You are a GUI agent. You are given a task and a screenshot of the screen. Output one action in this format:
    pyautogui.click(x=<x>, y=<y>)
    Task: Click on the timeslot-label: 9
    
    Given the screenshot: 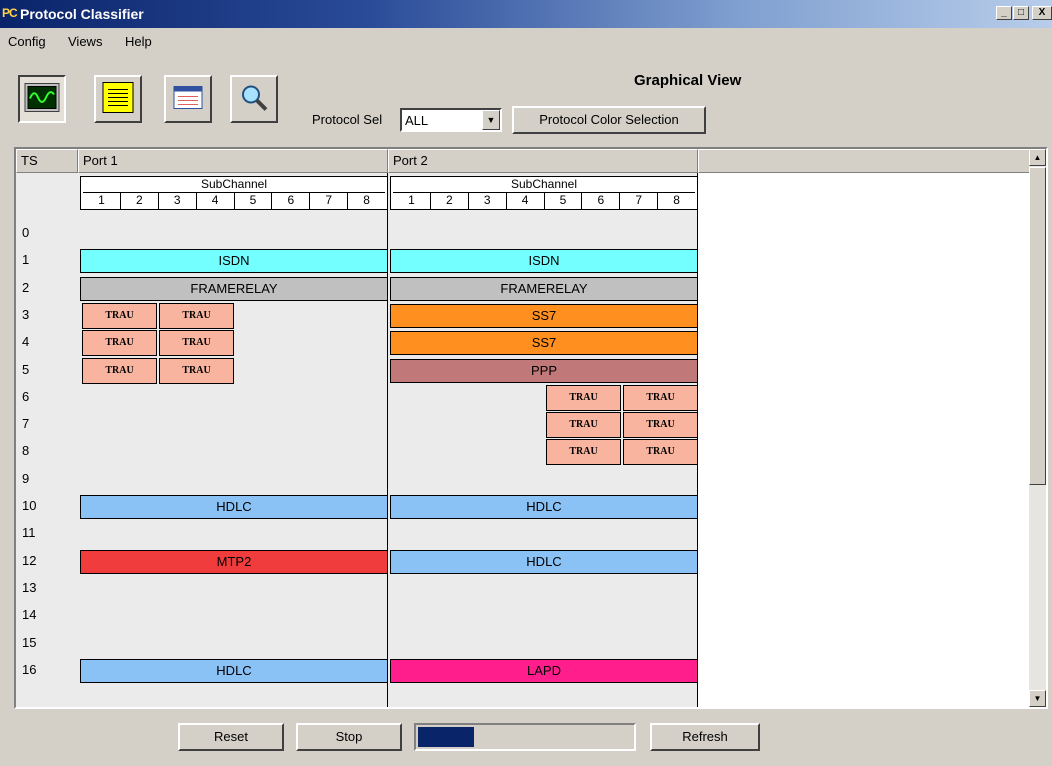 What is the action you would take?
    pyautogui.click(x=26, y=478)
    